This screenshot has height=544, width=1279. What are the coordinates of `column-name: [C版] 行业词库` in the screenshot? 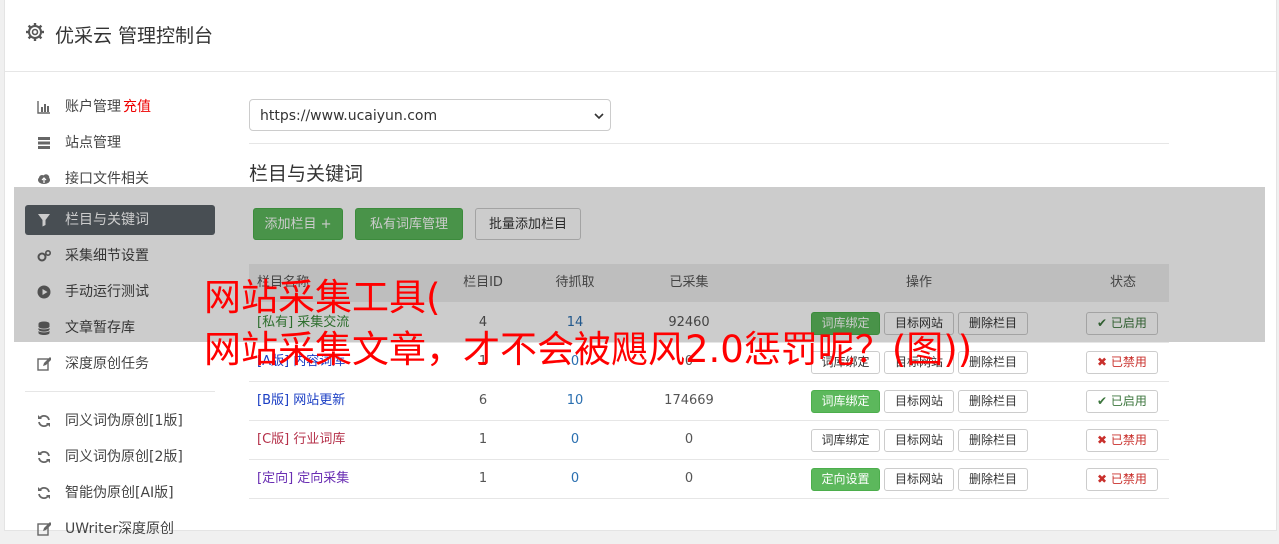 It's located at (301, 439).